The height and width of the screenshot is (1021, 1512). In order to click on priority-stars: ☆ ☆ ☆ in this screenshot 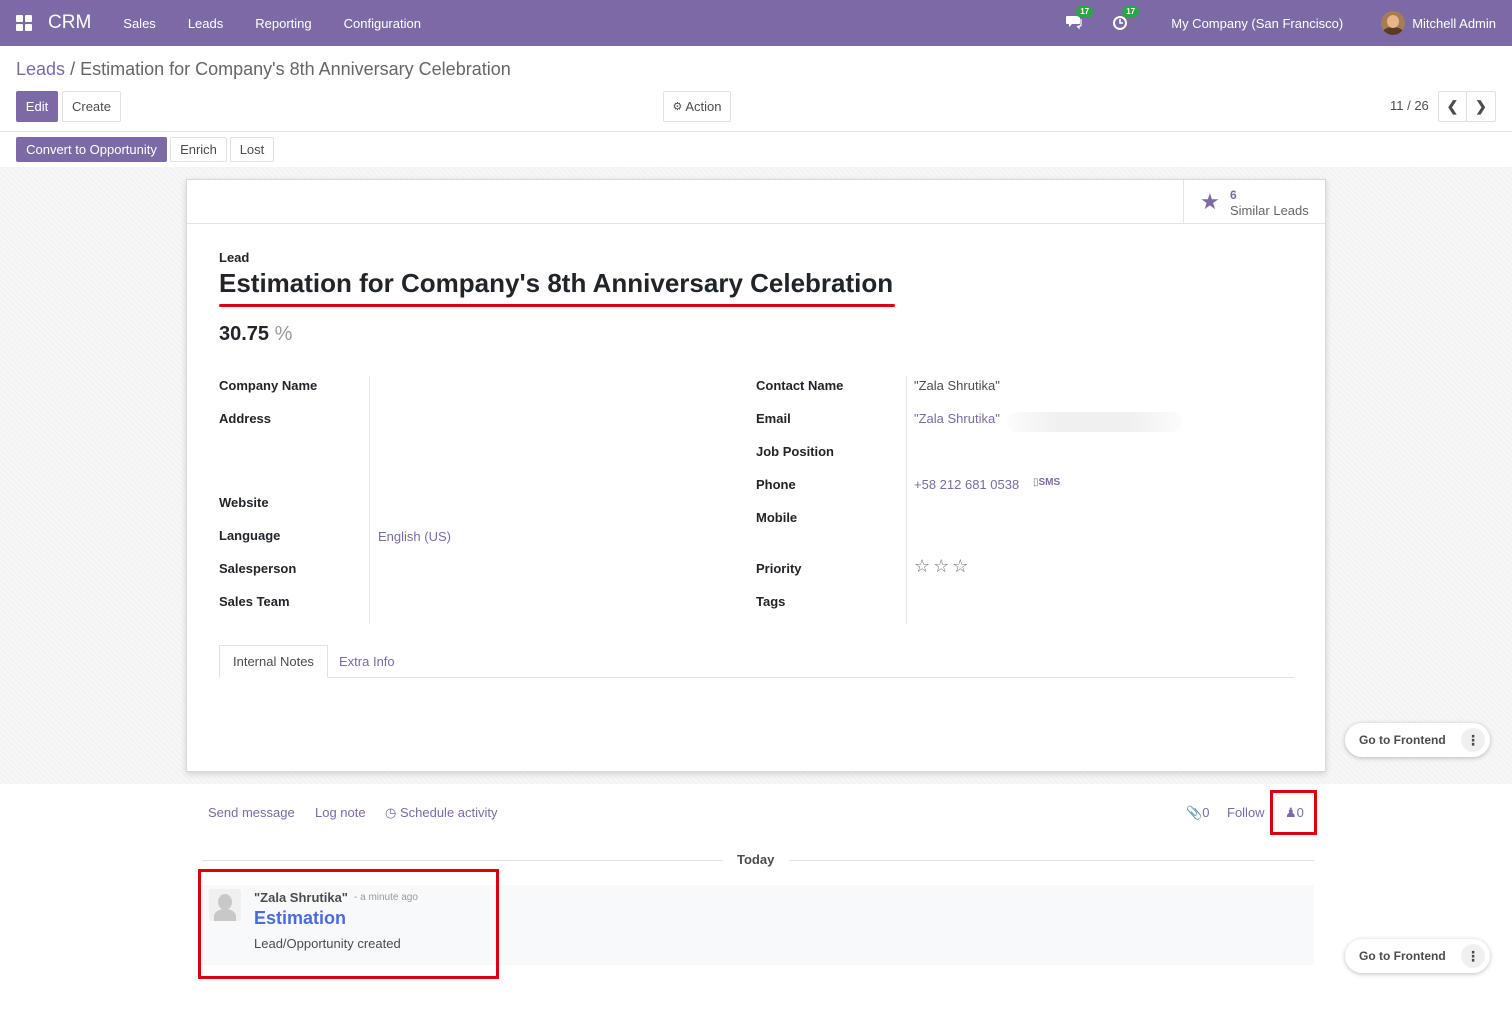, I will do `click(941, 566)`.